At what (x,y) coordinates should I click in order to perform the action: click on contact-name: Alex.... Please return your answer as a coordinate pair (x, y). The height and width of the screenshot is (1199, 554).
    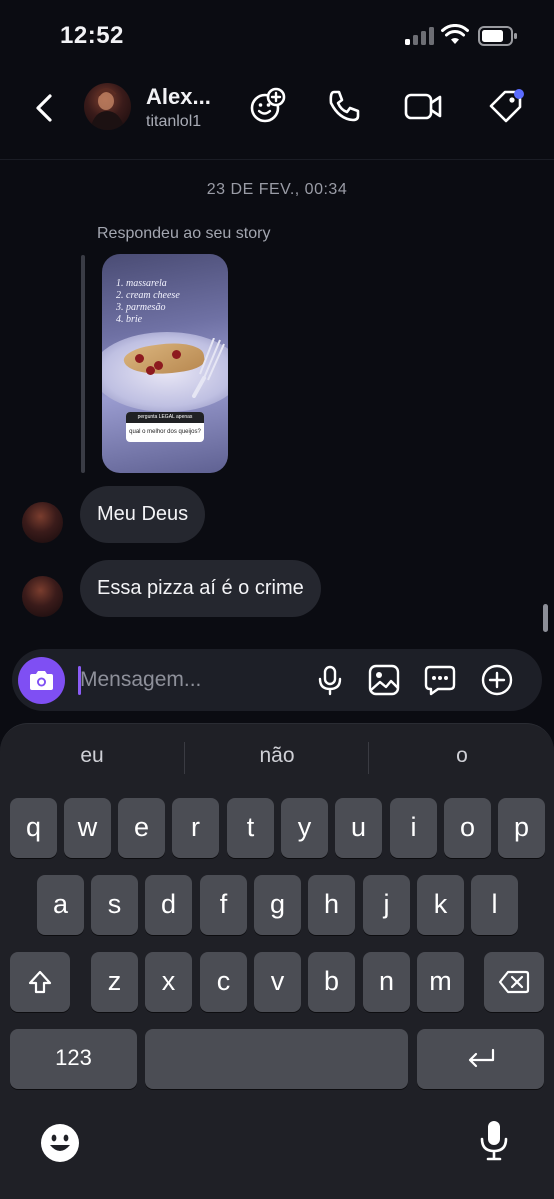
    Looking at the image, I should click on (178, 97).